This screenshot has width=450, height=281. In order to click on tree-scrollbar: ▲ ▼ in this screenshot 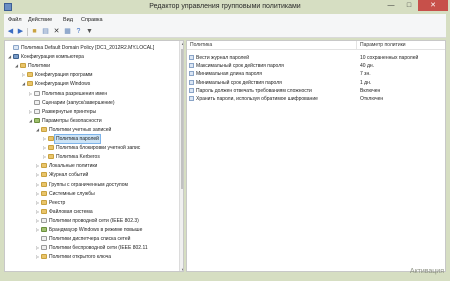, I will do `click(181, 156)`.